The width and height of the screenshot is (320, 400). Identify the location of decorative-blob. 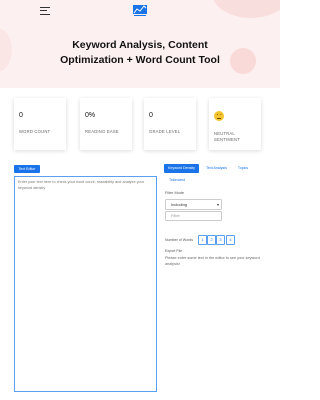
(246, 9).